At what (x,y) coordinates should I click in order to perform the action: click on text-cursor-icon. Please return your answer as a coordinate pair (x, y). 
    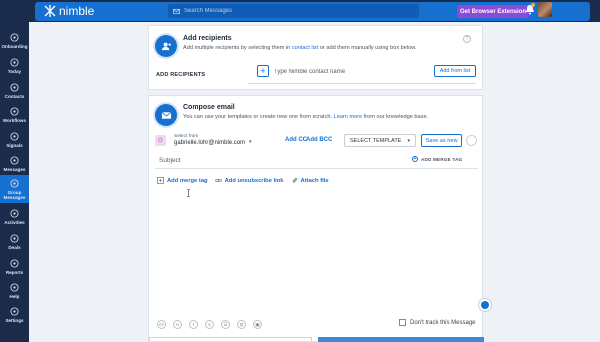
    Looking at the image, I should click on (188, 193).